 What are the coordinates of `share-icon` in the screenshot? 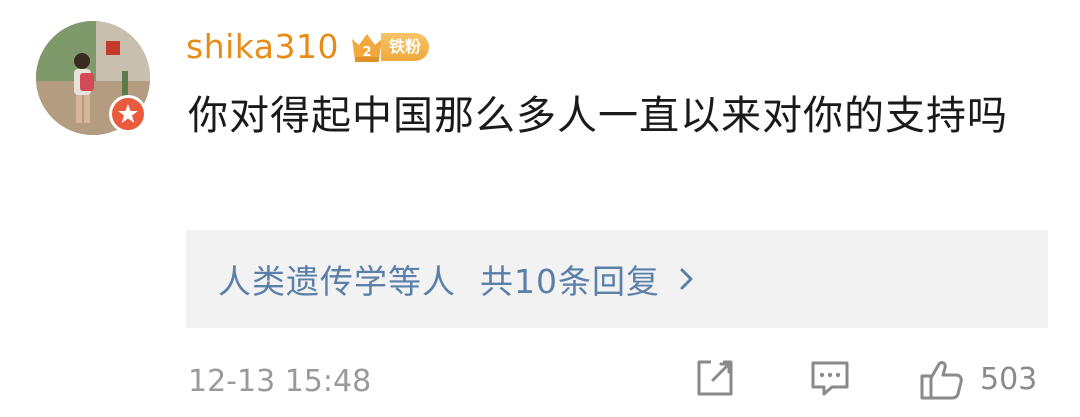 It's located at (715, 378).